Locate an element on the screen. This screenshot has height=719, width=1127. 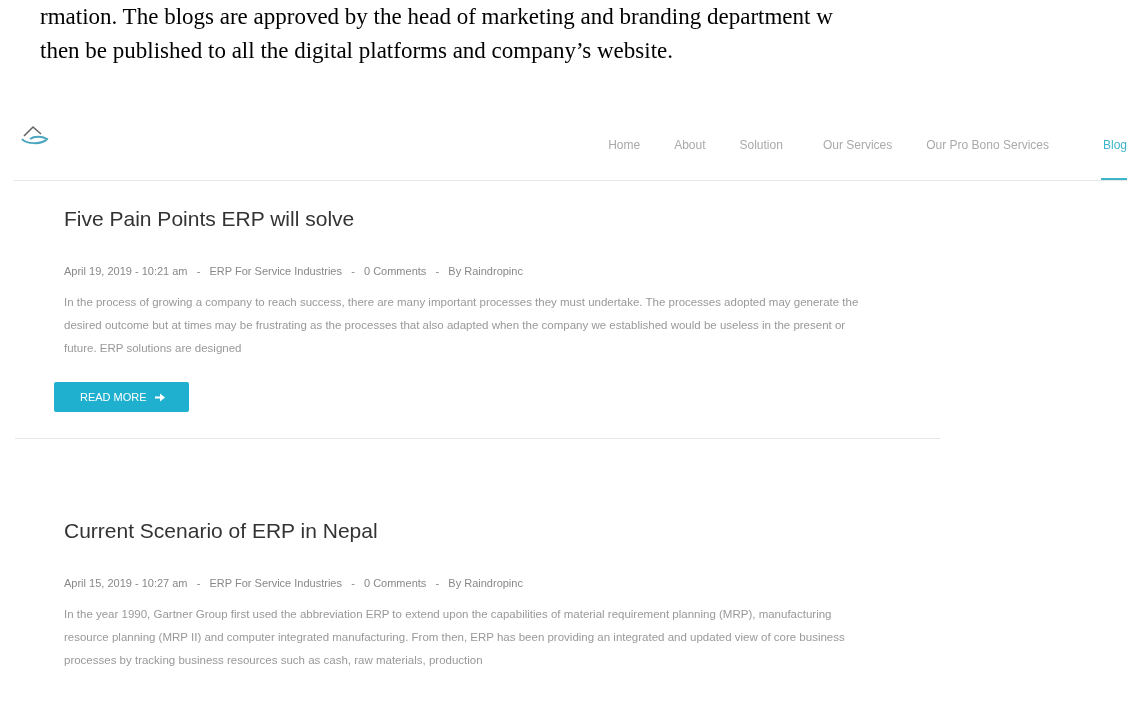
read-more-button: READ MORE is located at coordinates (121, 397).